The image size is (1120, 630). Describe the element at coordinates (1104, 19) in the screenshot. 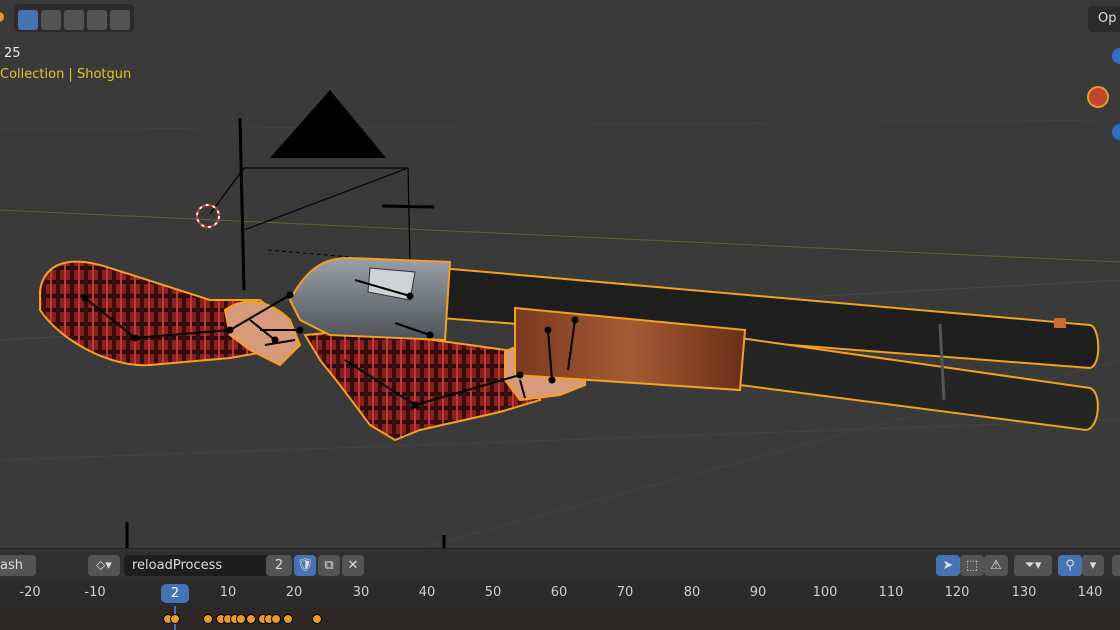

I see `options-button: Op` at that location.